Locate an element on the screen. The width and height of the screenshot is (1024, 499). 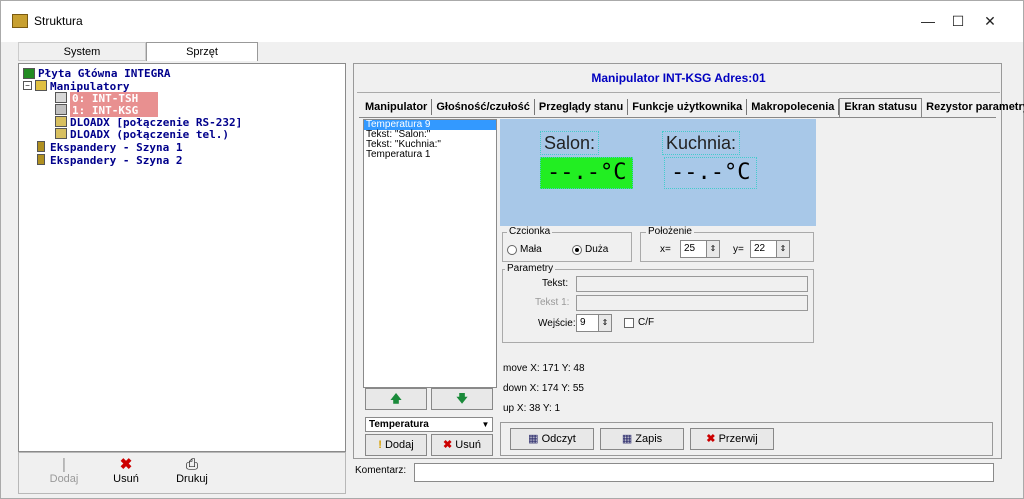
preview-temperature-9: --.-°C is located at coordinates (587, 173).